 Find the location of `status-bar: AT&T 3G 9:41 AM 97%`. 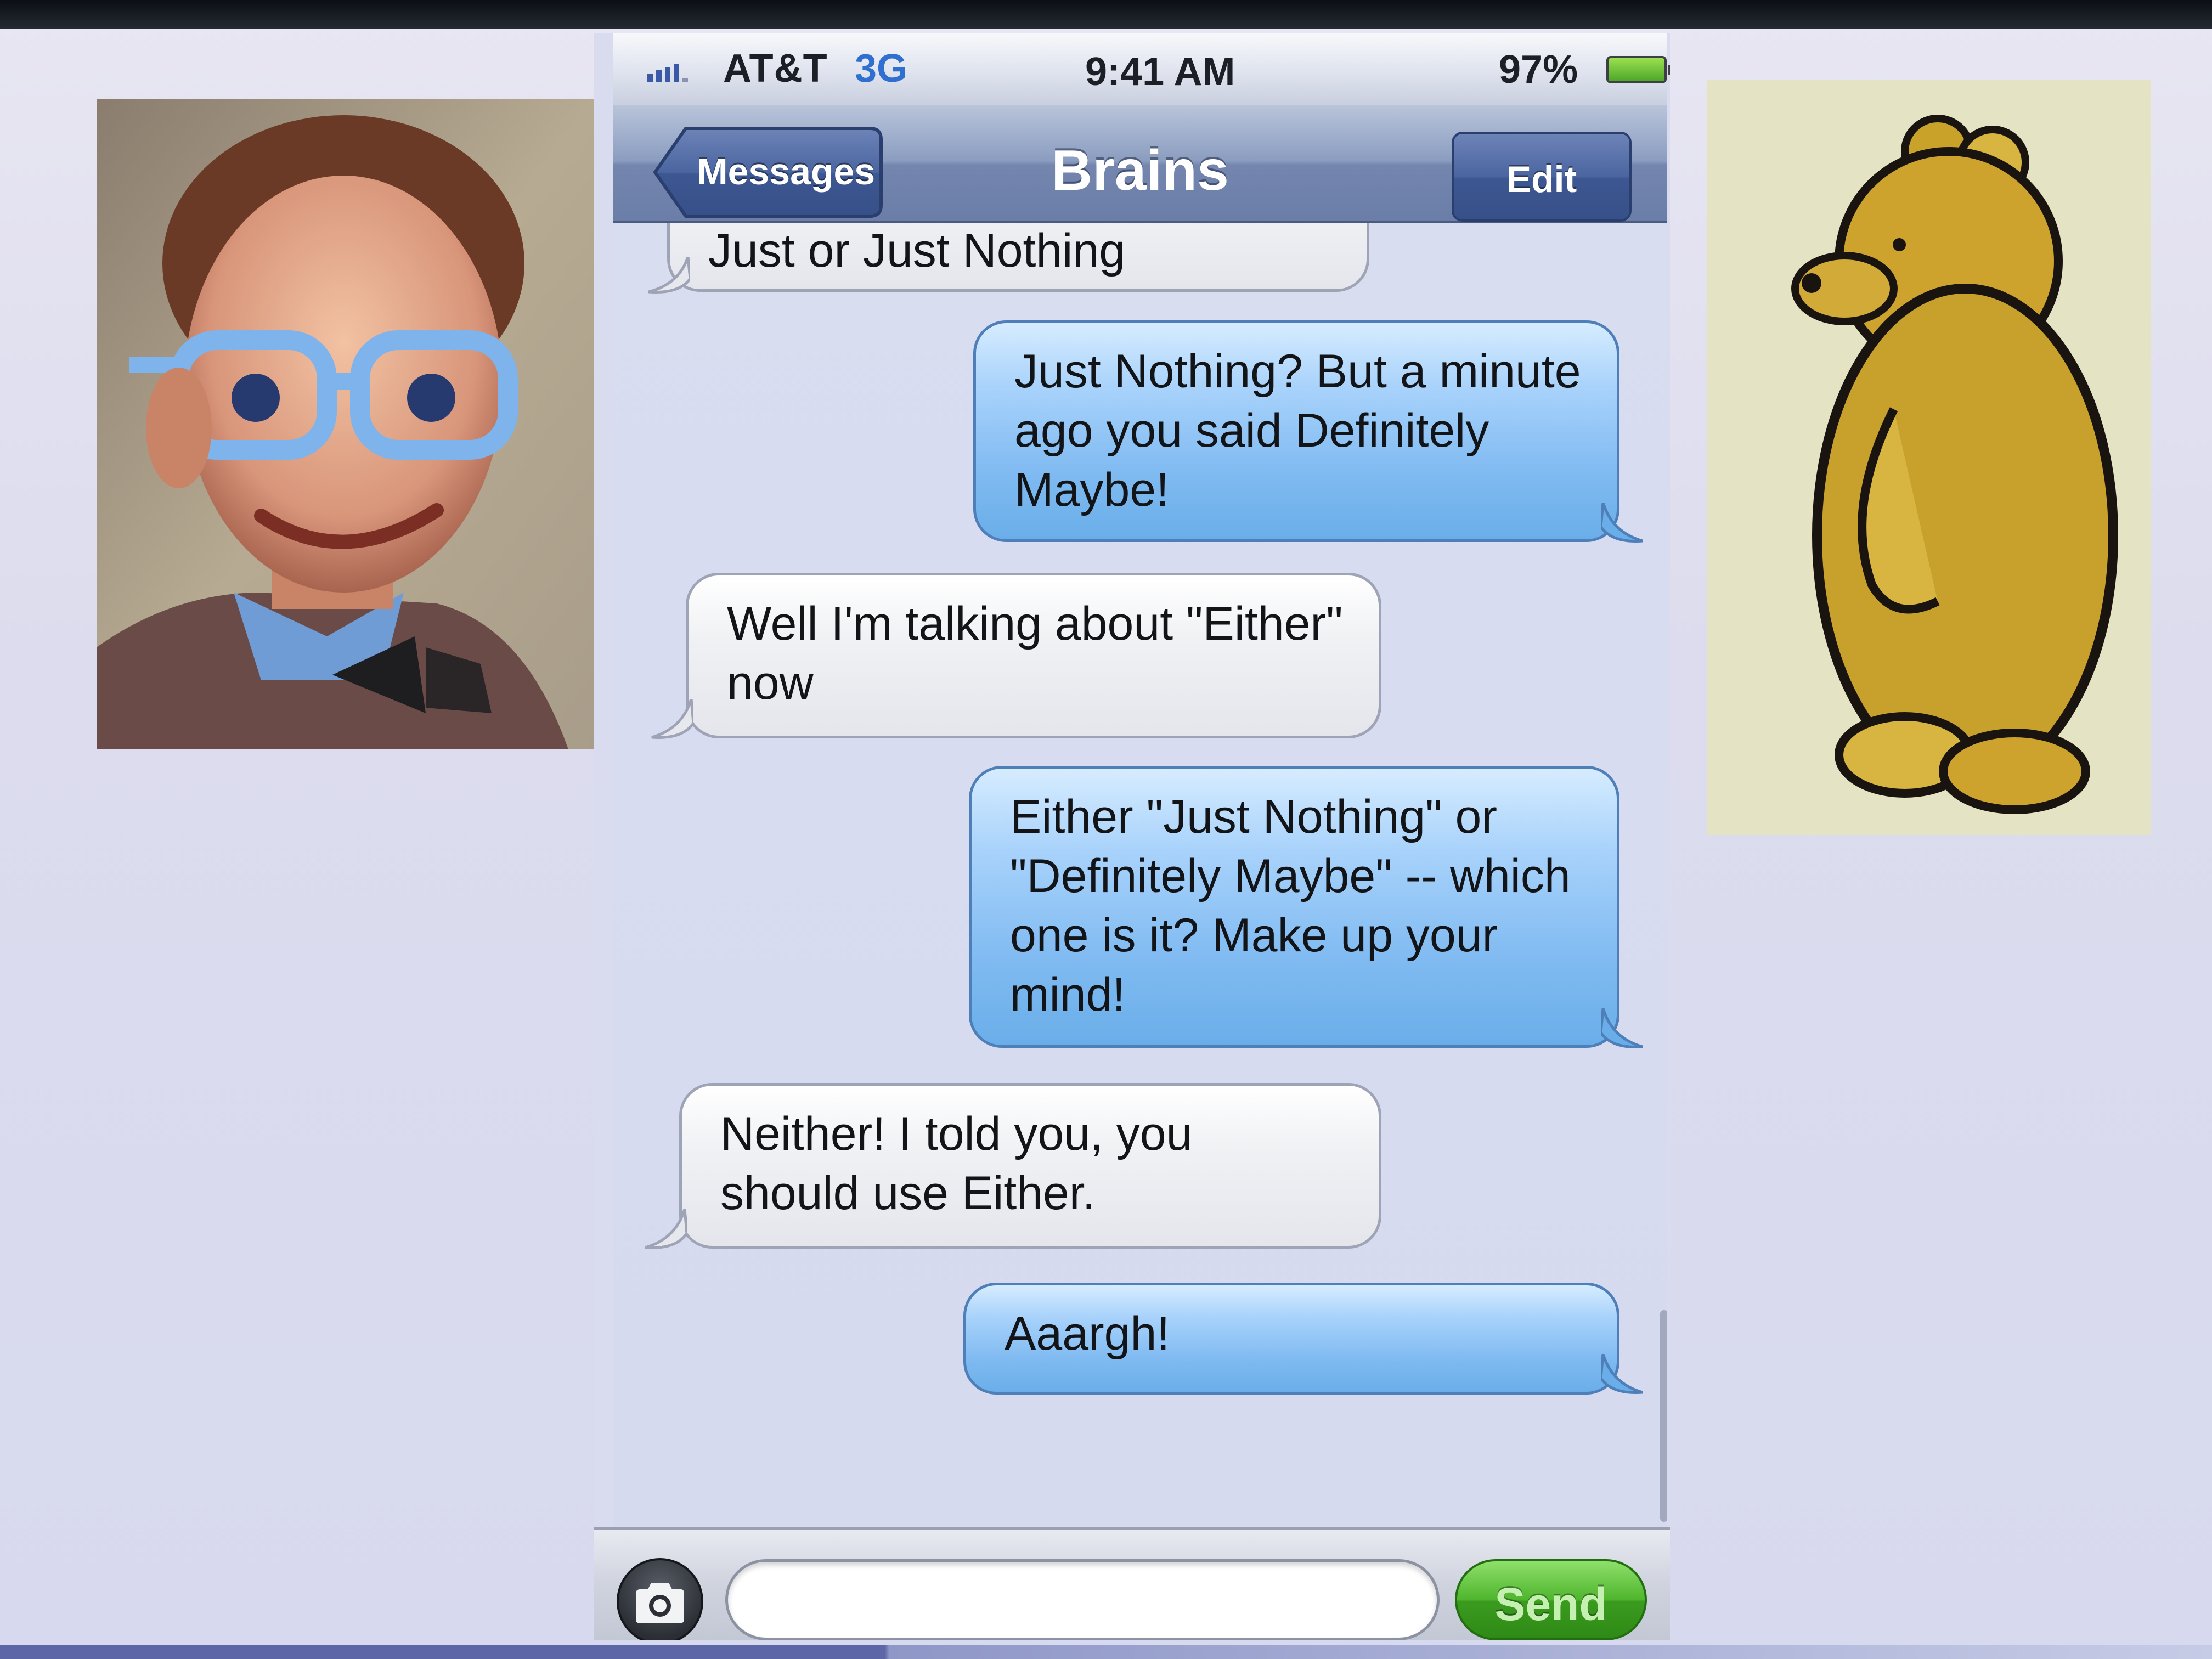

status-bar: AT&T 3G 9:41 AM 97% is located at coordinates (1142, 69).